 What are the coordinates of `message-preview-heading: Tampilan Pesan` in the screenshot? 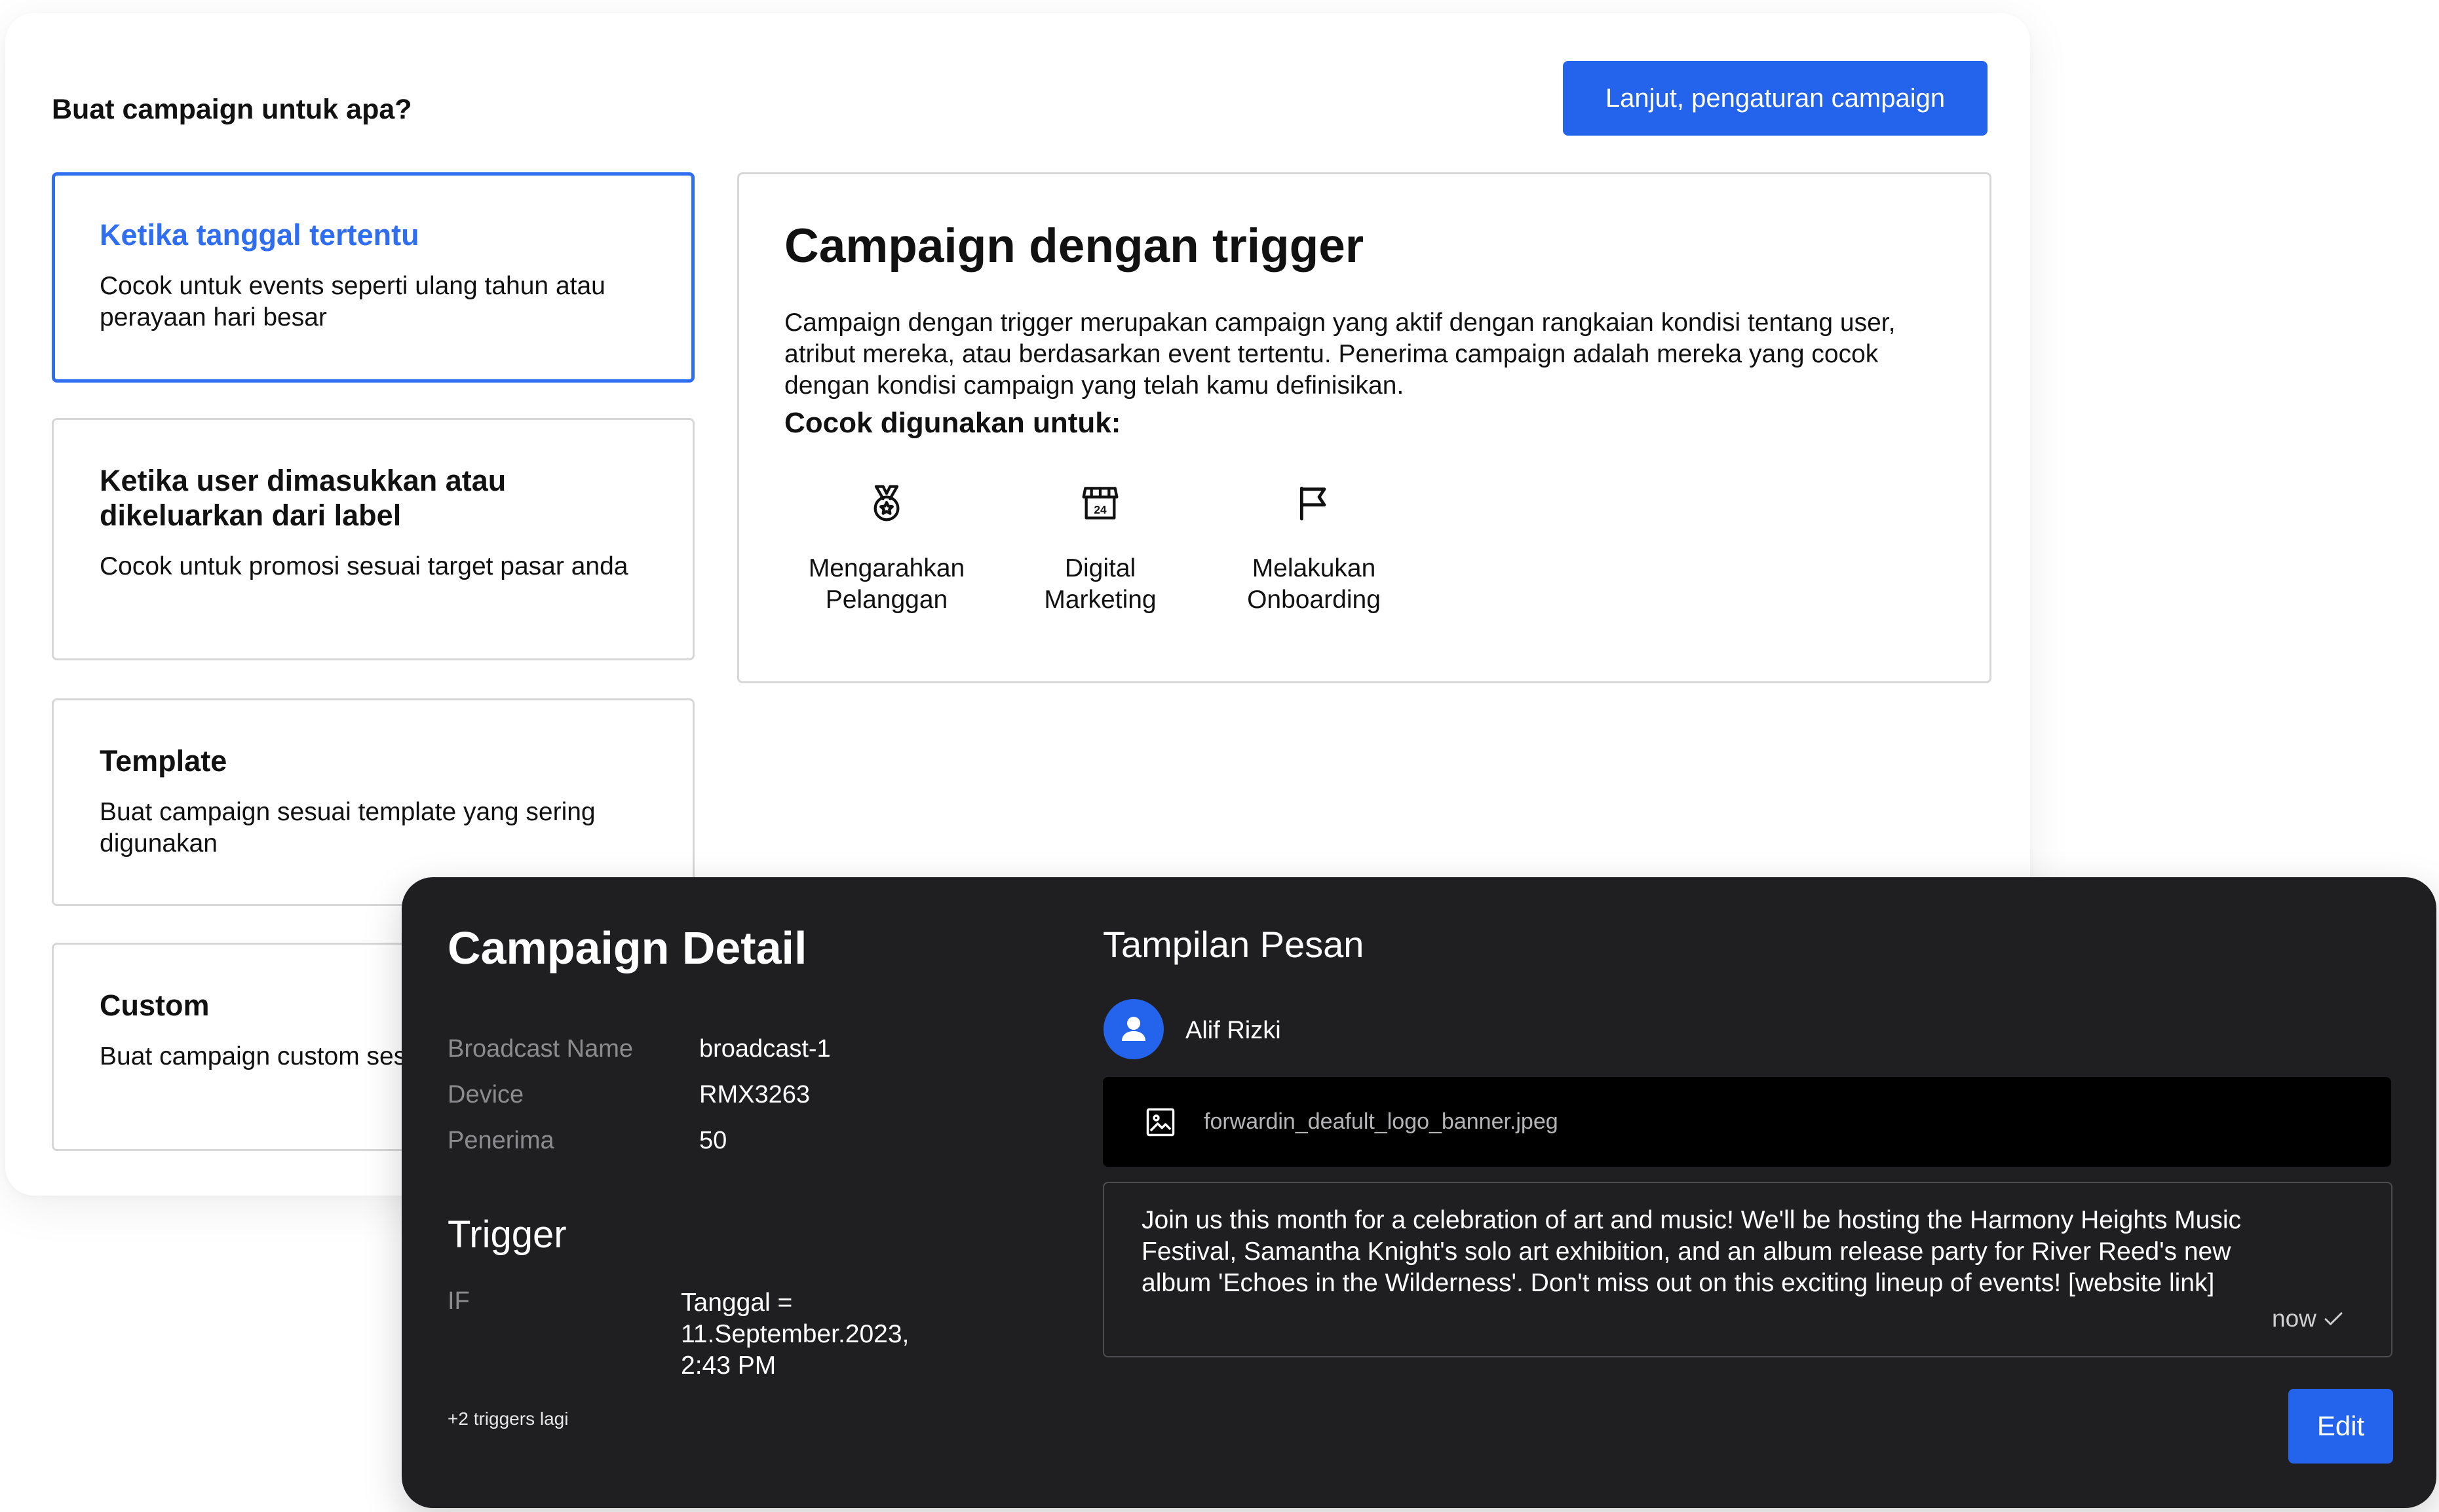 It's located at (1233, 944).